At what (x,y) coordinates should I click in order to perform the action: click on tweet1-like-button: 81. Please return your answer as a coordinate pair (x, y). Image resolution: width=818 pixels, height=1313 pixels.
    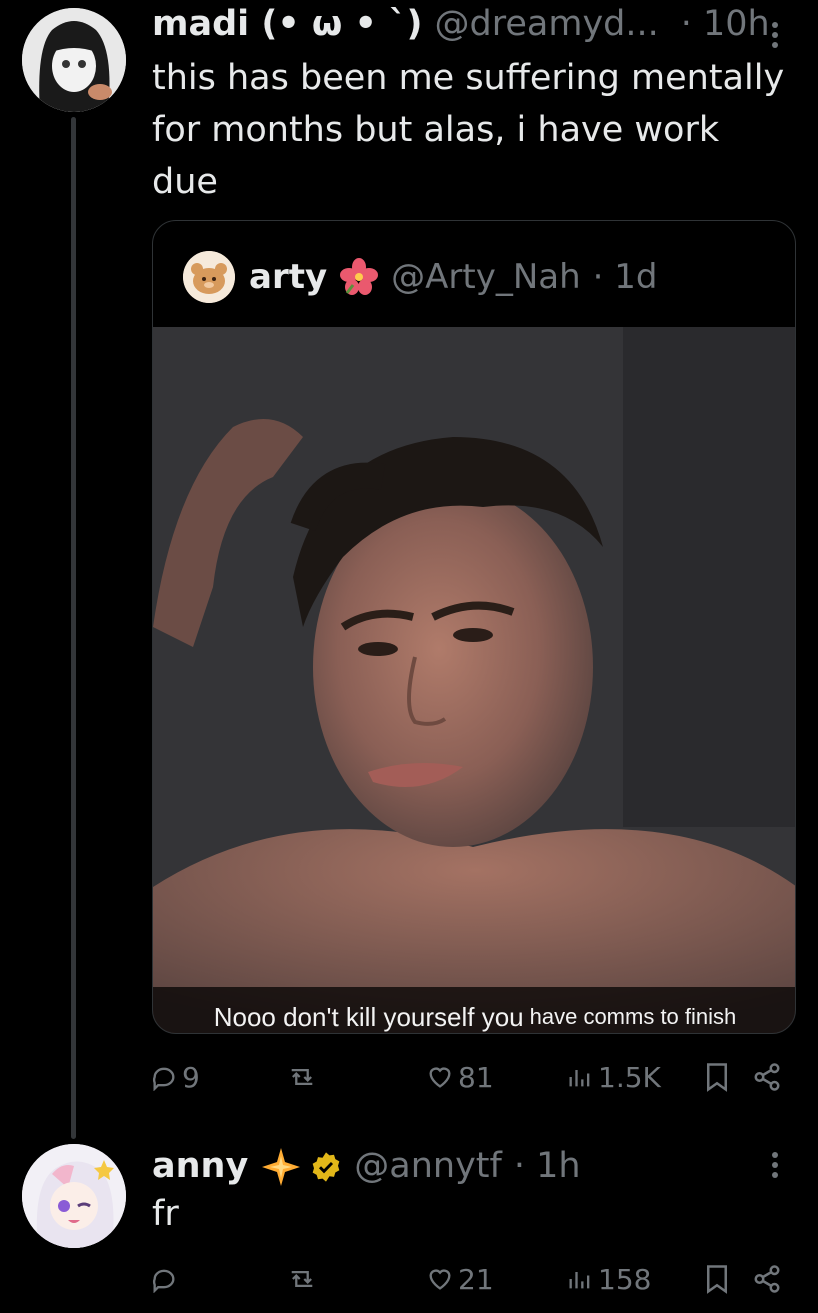
    Looking at the image, I should click on (460, 1077).